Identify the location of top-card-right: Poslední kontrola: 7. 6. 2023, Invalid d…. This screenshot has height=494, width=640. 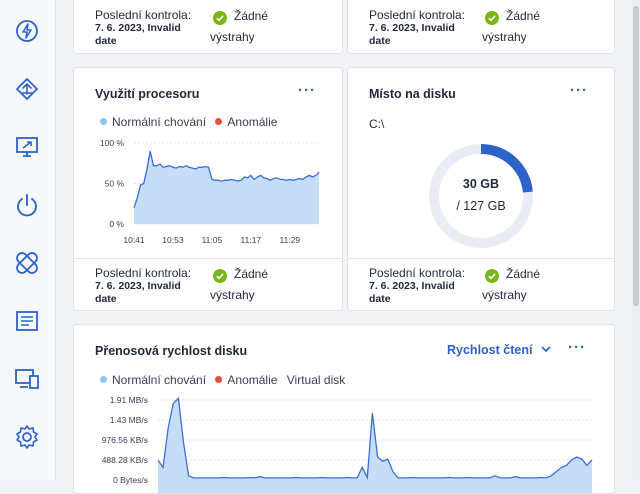
(481, 27).